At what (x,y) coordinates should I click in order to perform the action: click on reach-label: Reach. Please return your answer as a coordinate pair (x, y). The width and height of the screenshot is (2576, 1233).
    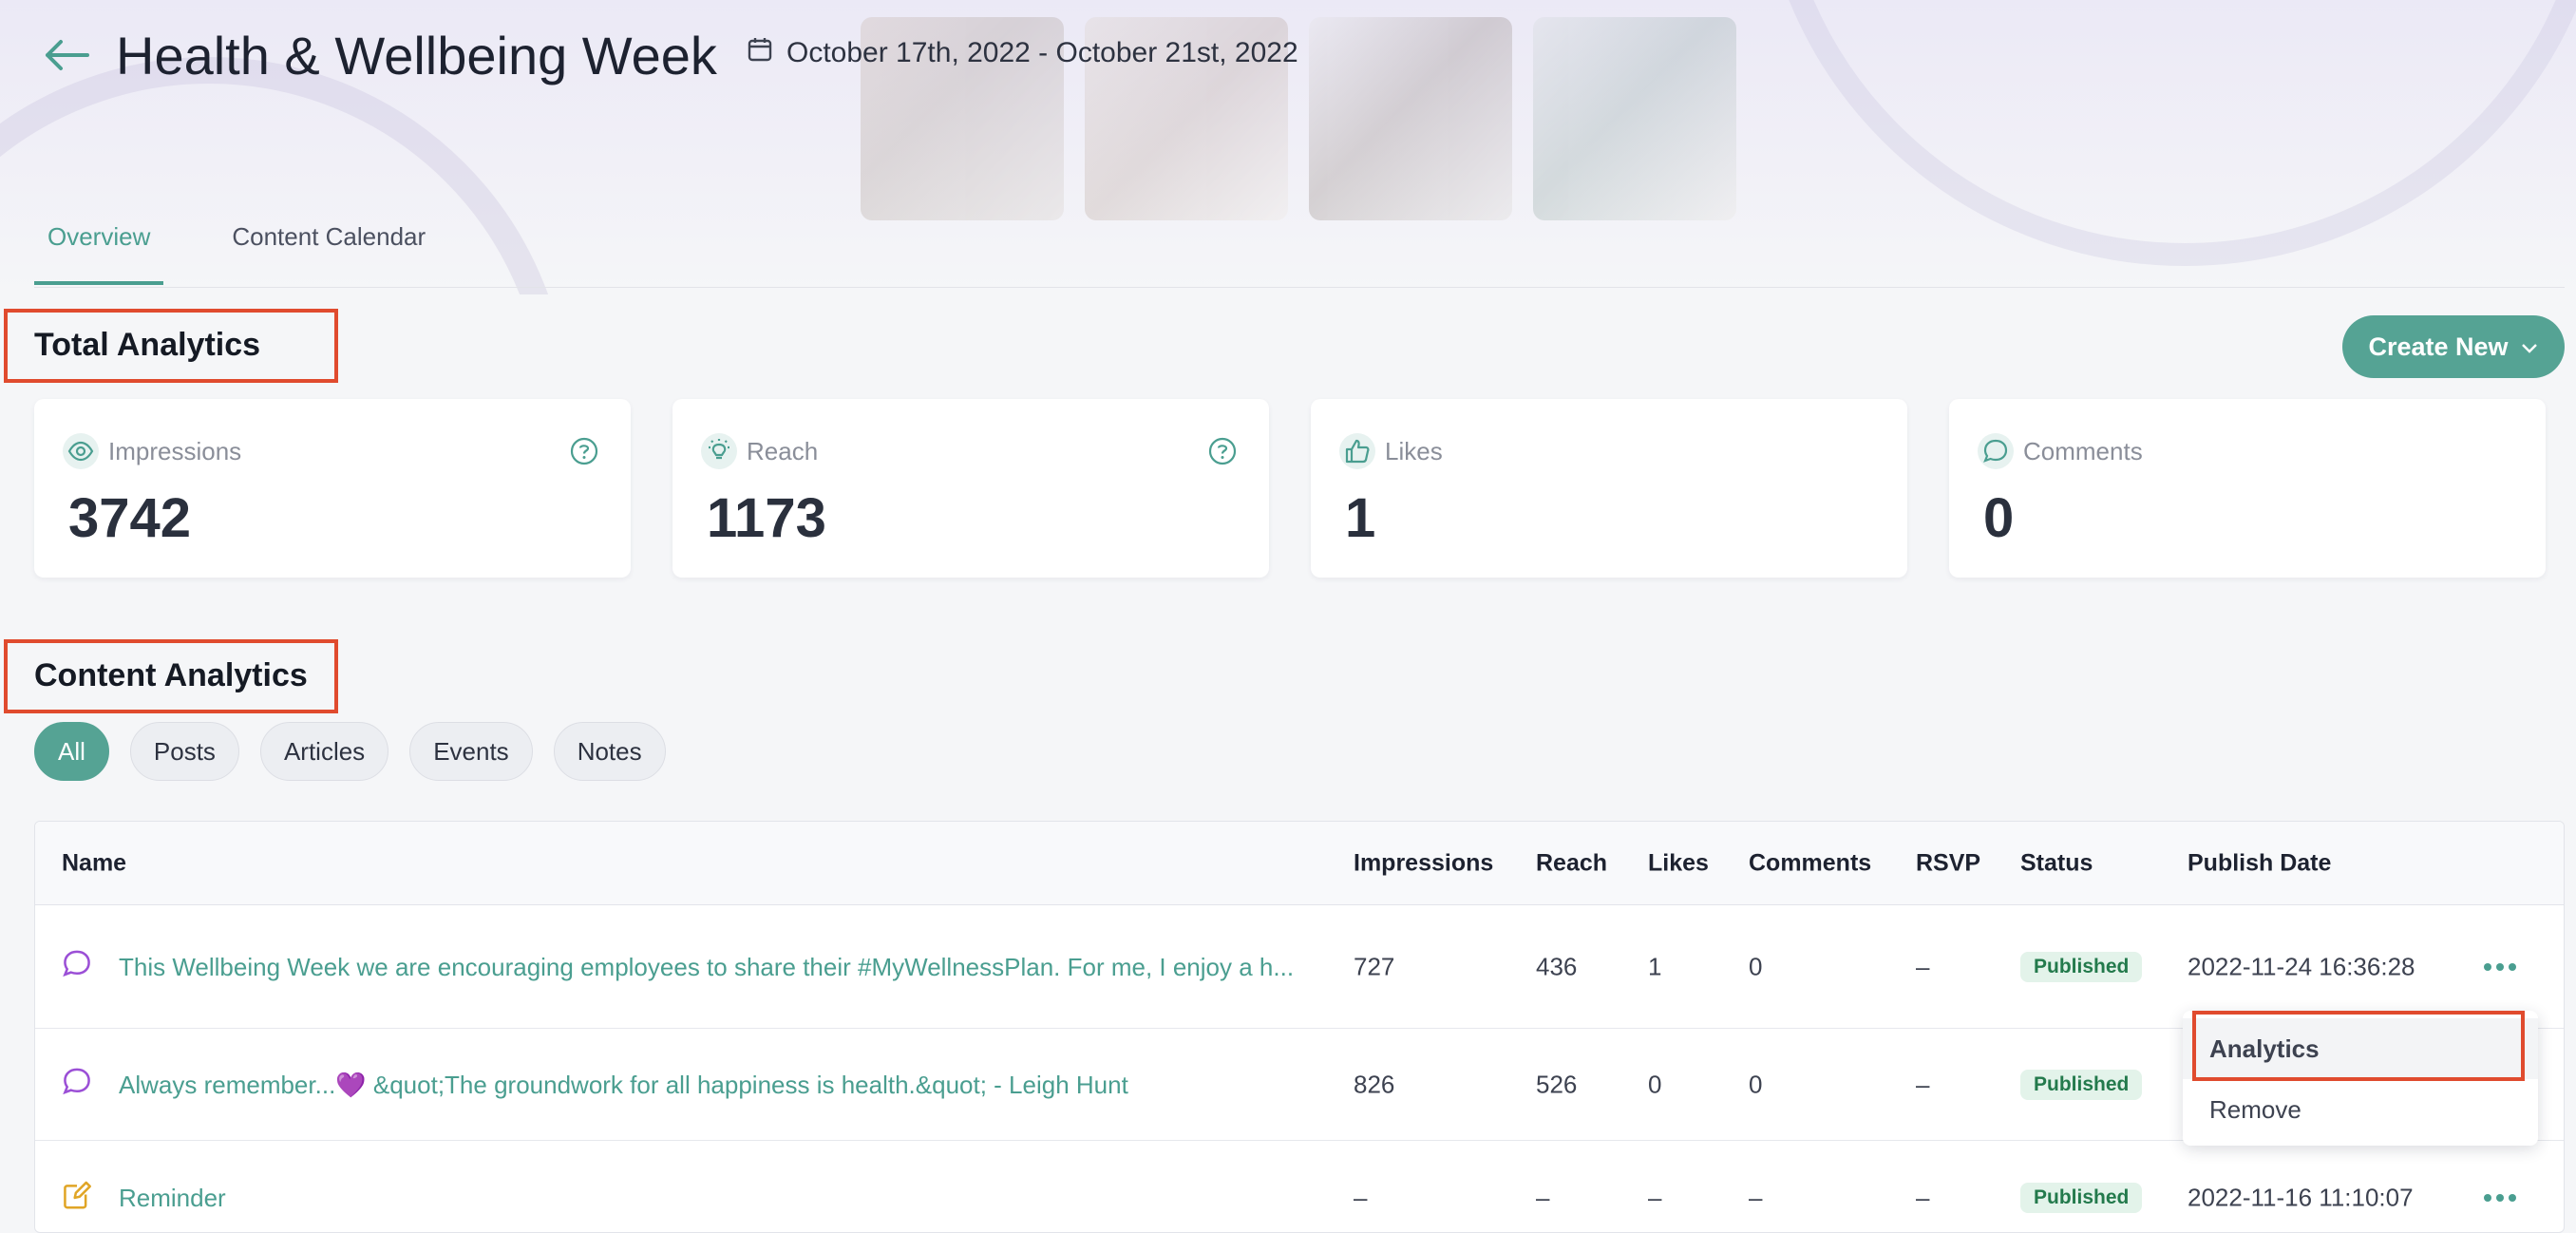
    Looking at the image, I should click on (783, 450).